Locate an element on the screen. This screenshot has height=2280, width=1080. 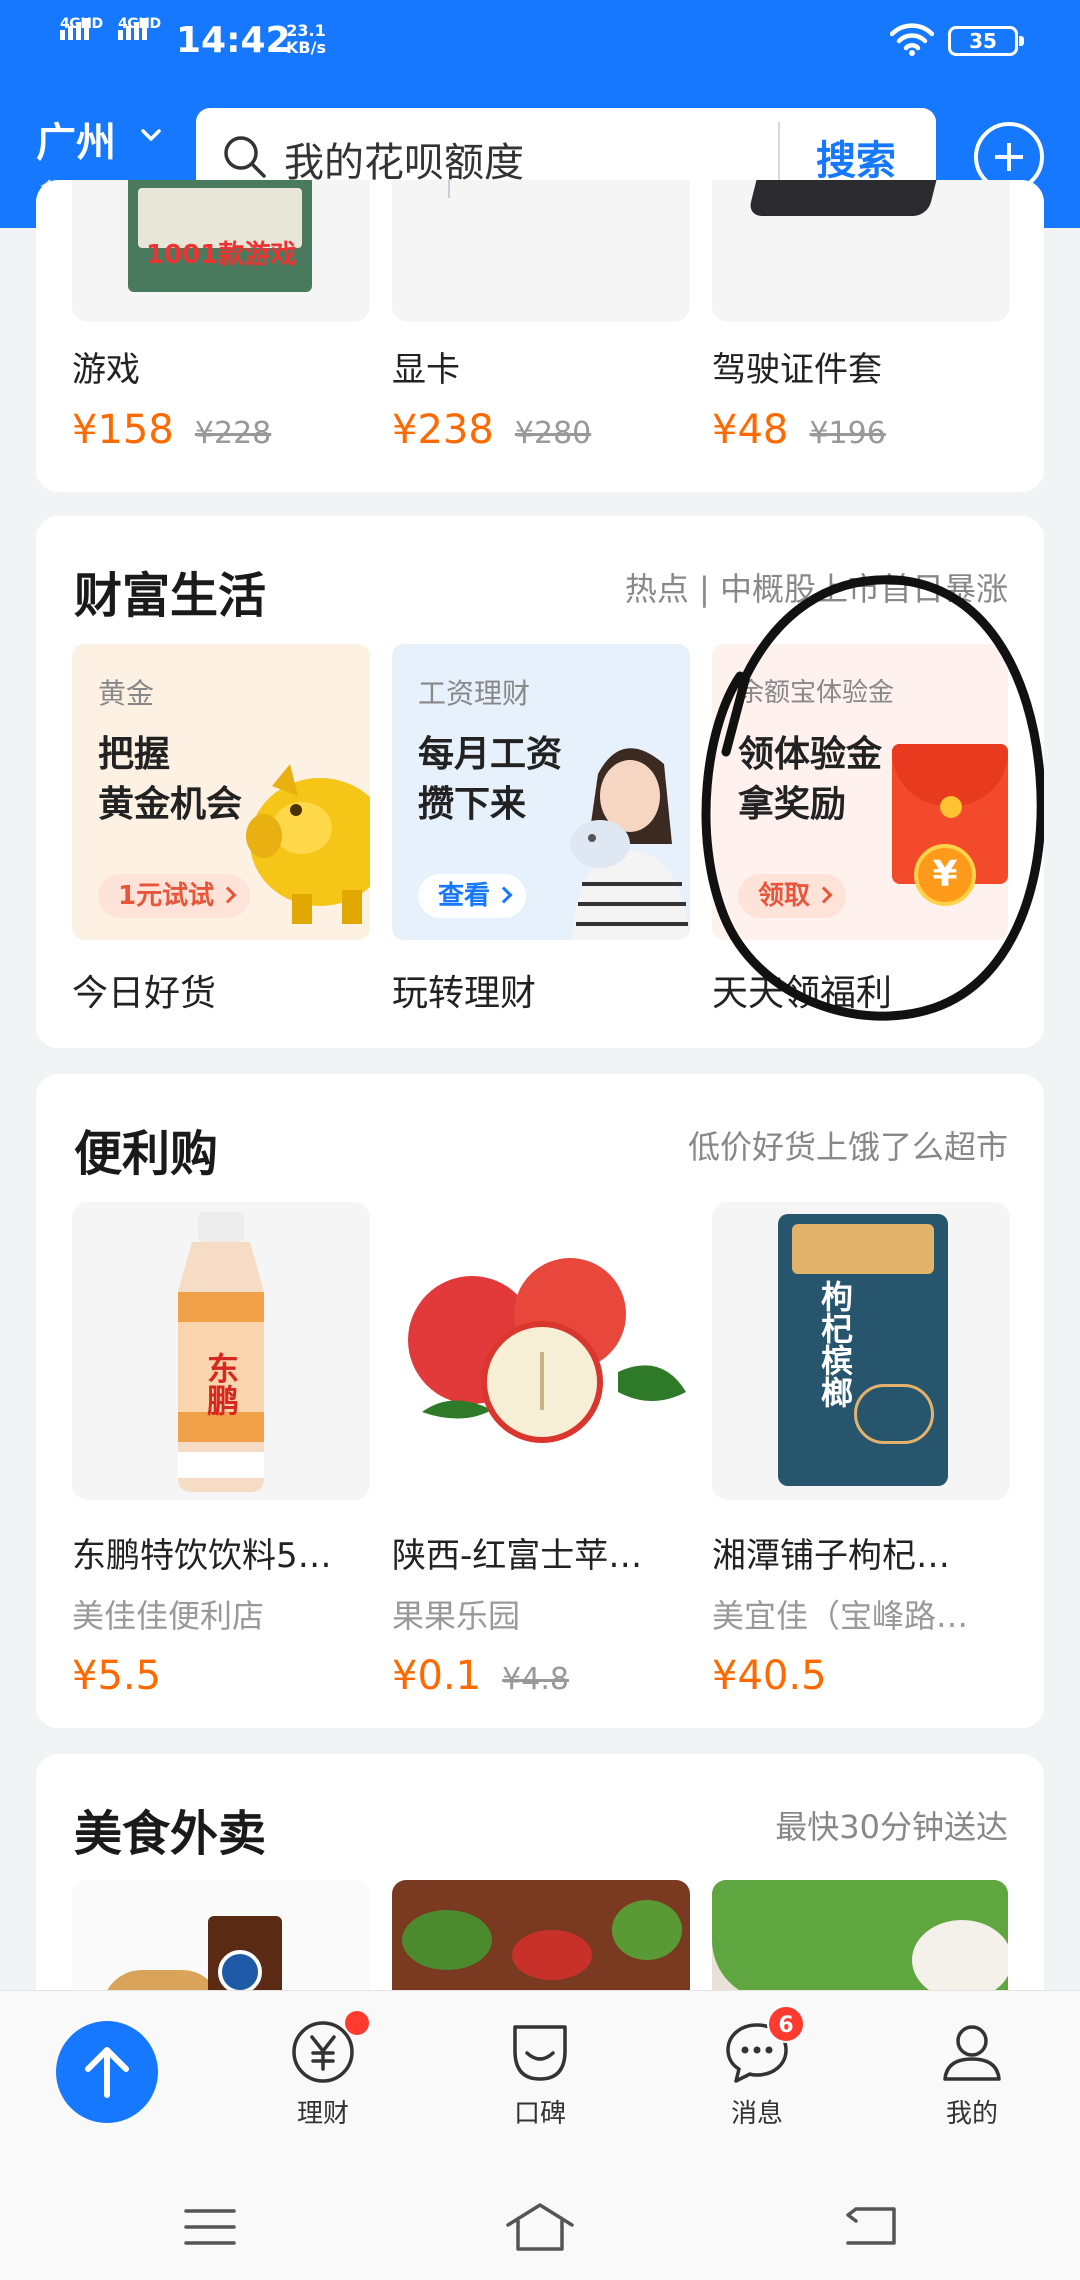
arrow-up-icon is located at coordinates (107, 2072).